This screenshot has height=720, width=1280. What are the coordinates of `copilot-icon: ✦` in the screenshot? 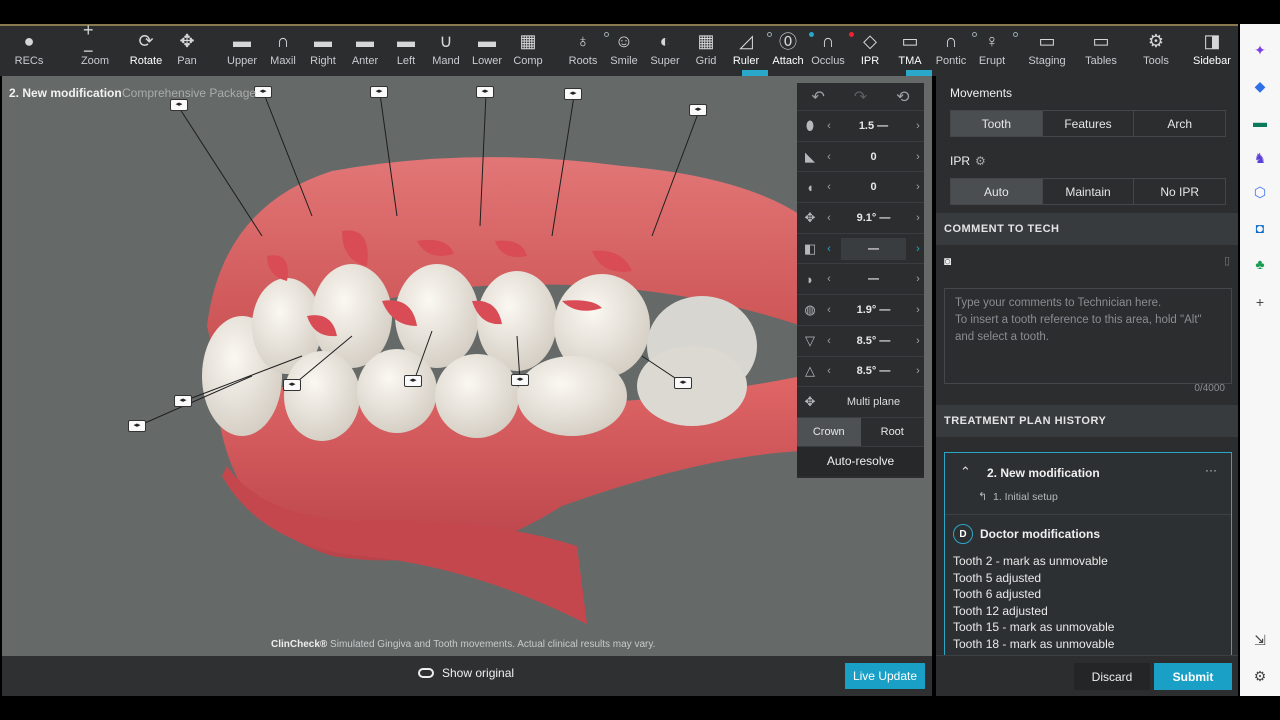 It's located at (1260, 50).